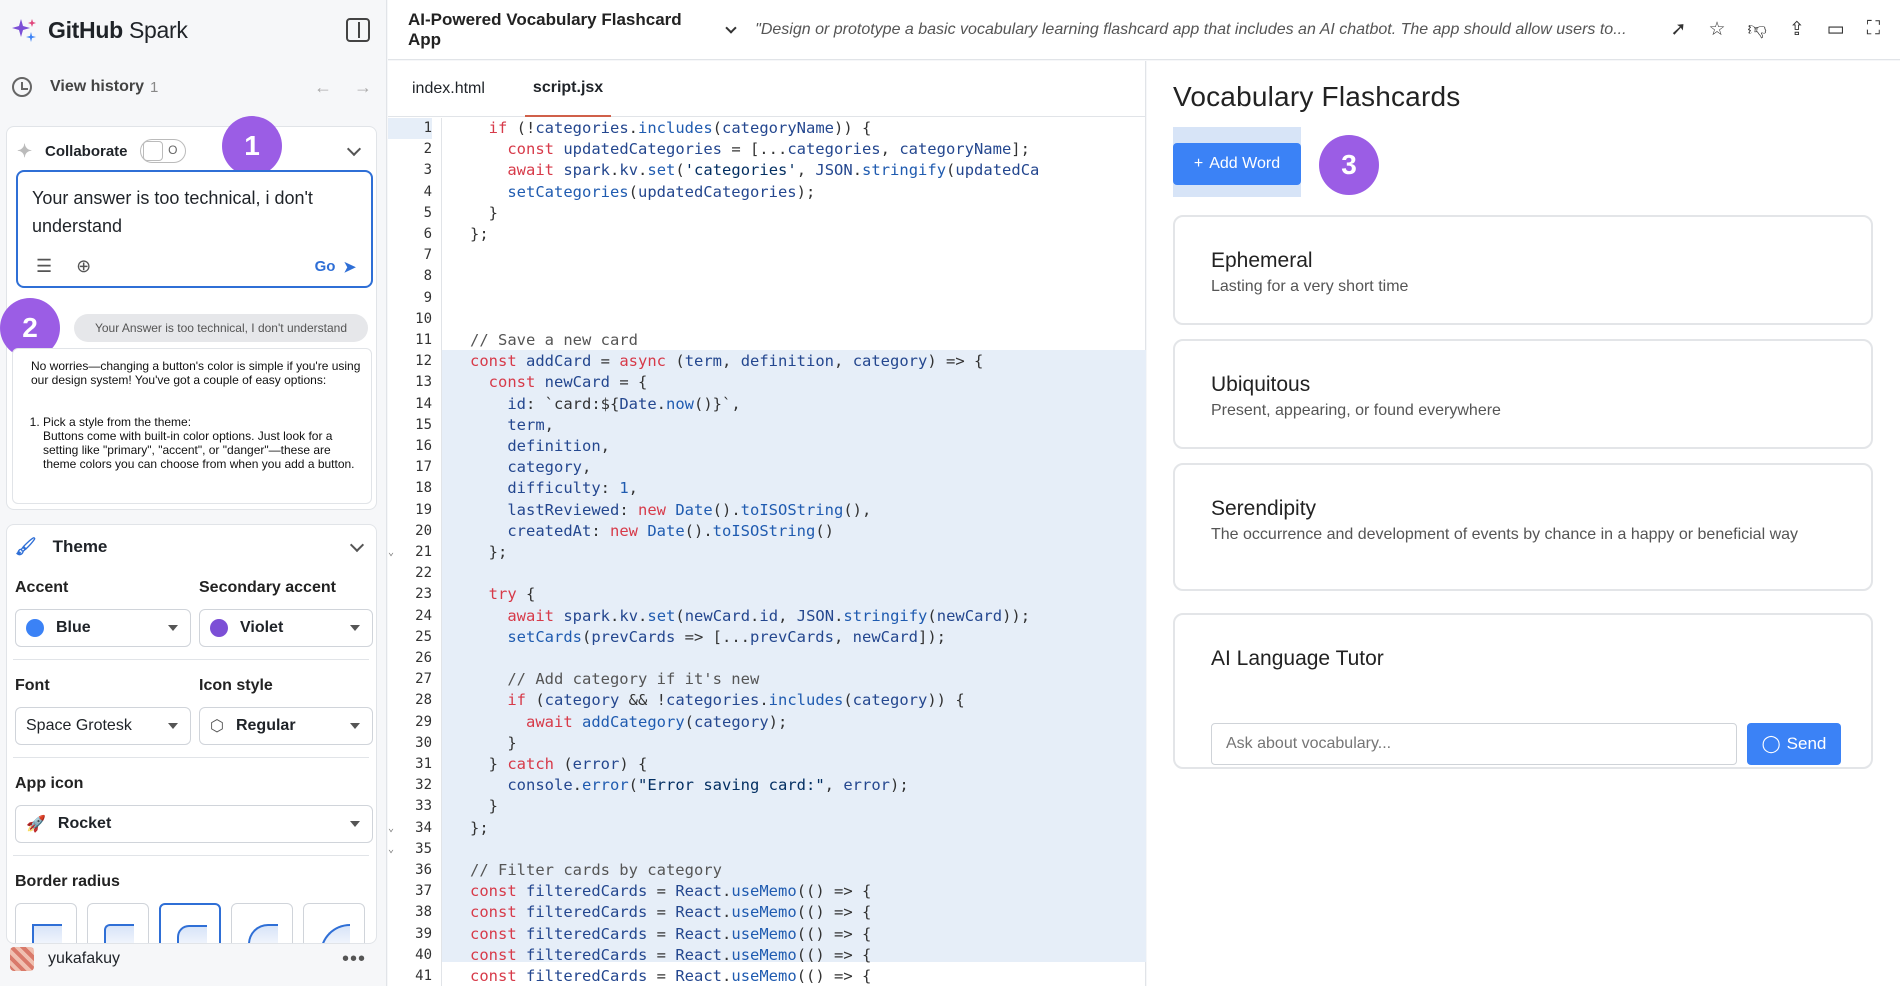  What do you see at coordinates (194, 824) in the screenshot?
I see `app-icon-select: 🚀 Rocket` at bounding box center [194, 824].